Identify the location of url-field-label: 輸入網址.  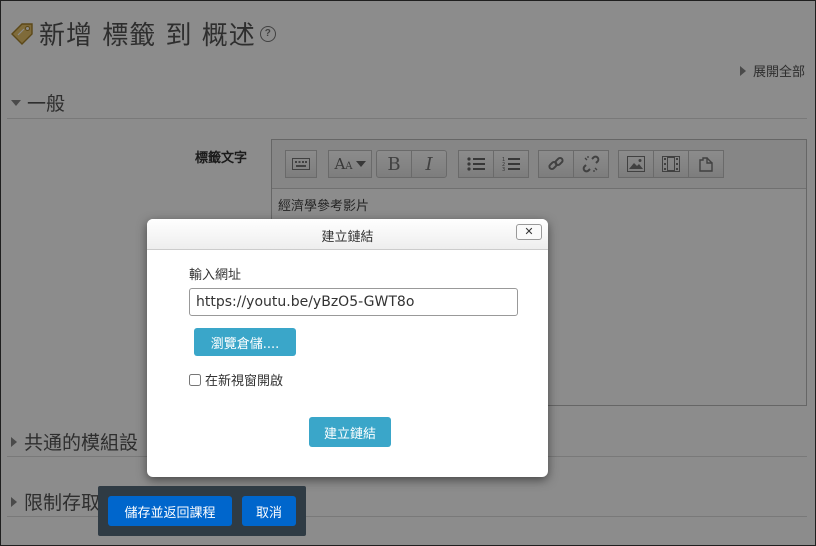
(215, 275).